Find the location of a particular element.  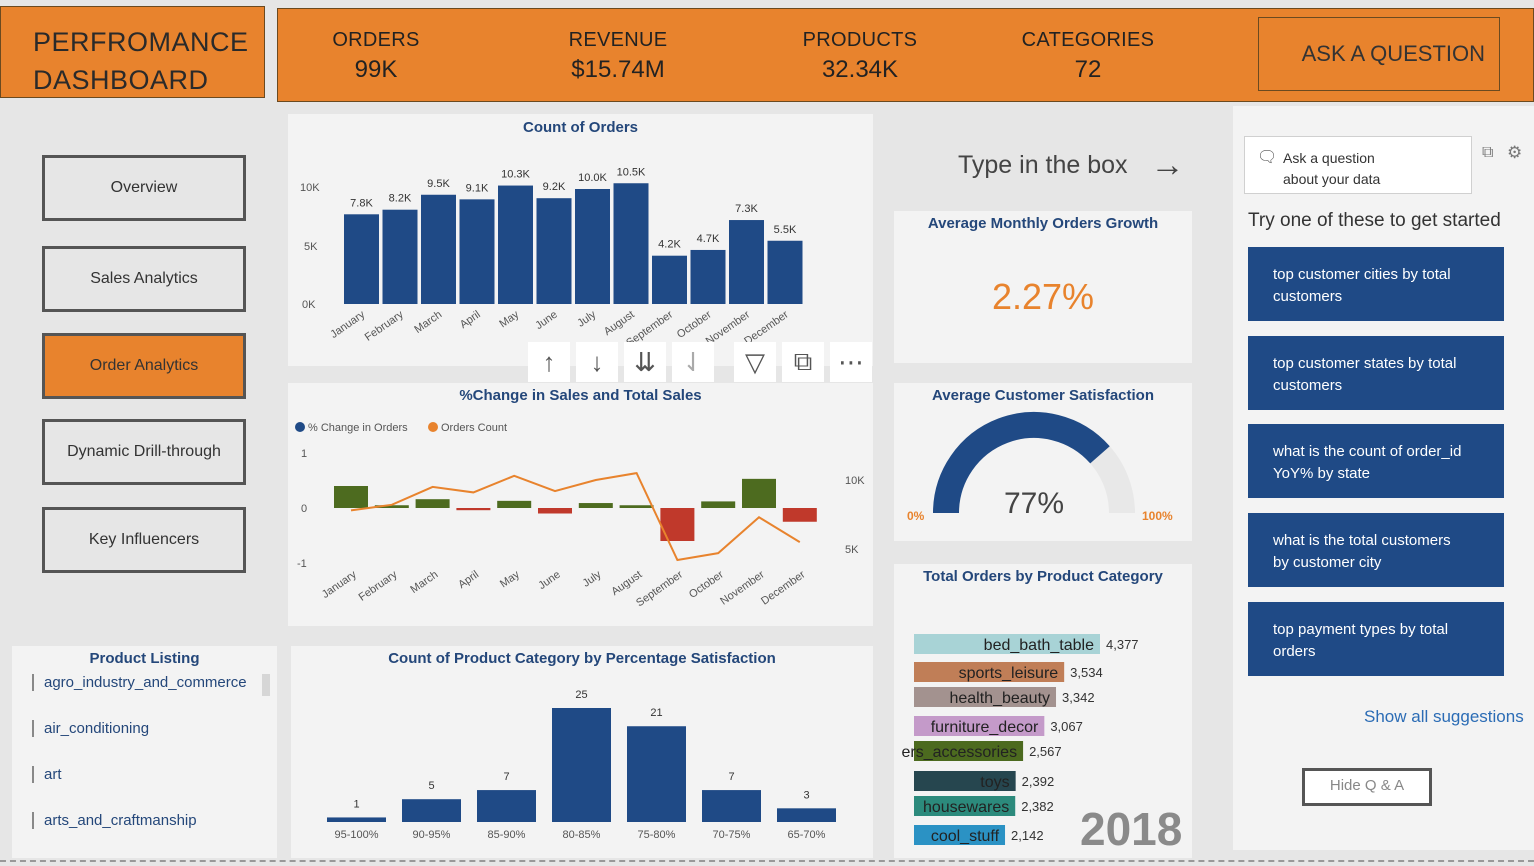

orders-count-line is located at coordinates (575, 516).